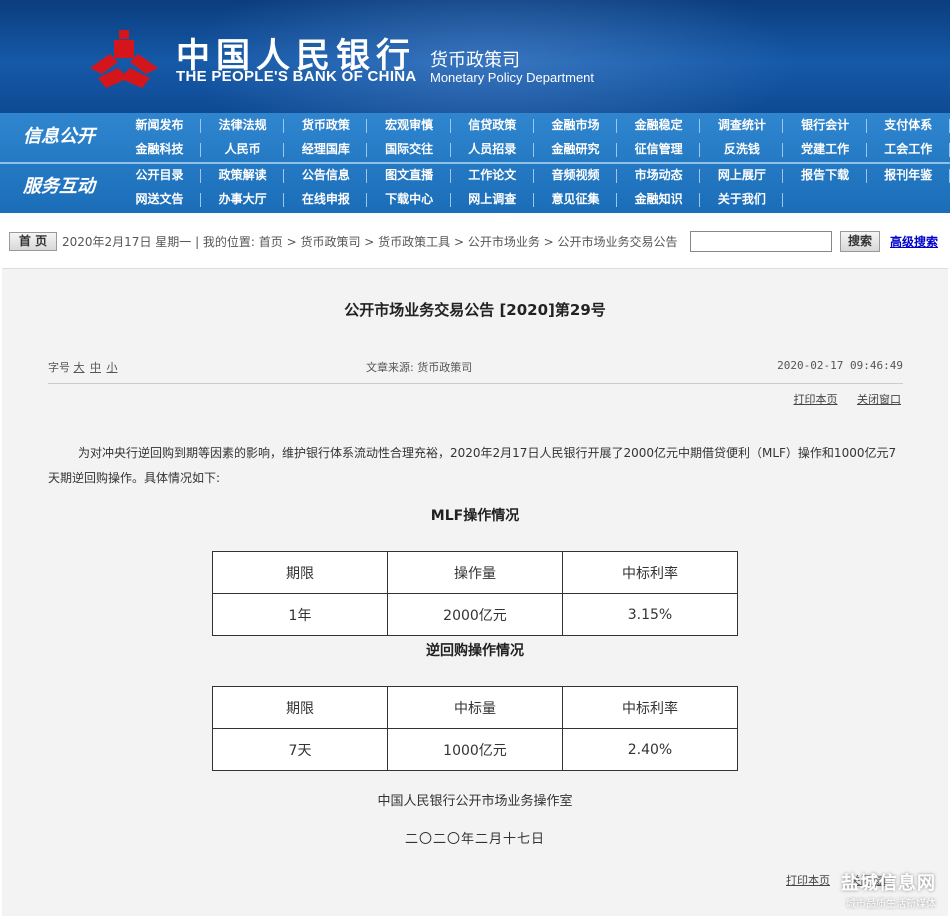 This screenshot has width=950, height=916. What do you see at coordinates (888, 883) in the screenshot?
I see `watermark-title: 盐城信息网` at bounding box center [888, 883].